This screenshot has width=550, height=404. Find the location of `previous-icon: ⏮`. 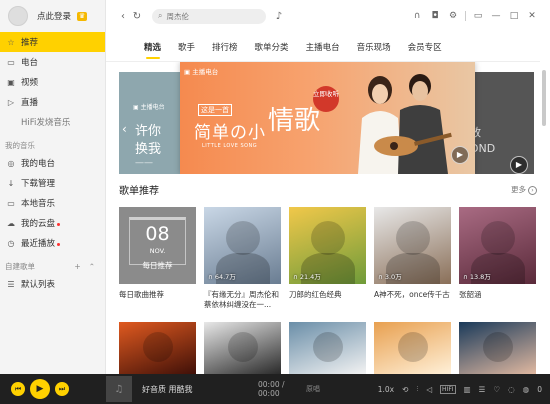

previous-icon: ⏮ is located at coordinates (18, 389).